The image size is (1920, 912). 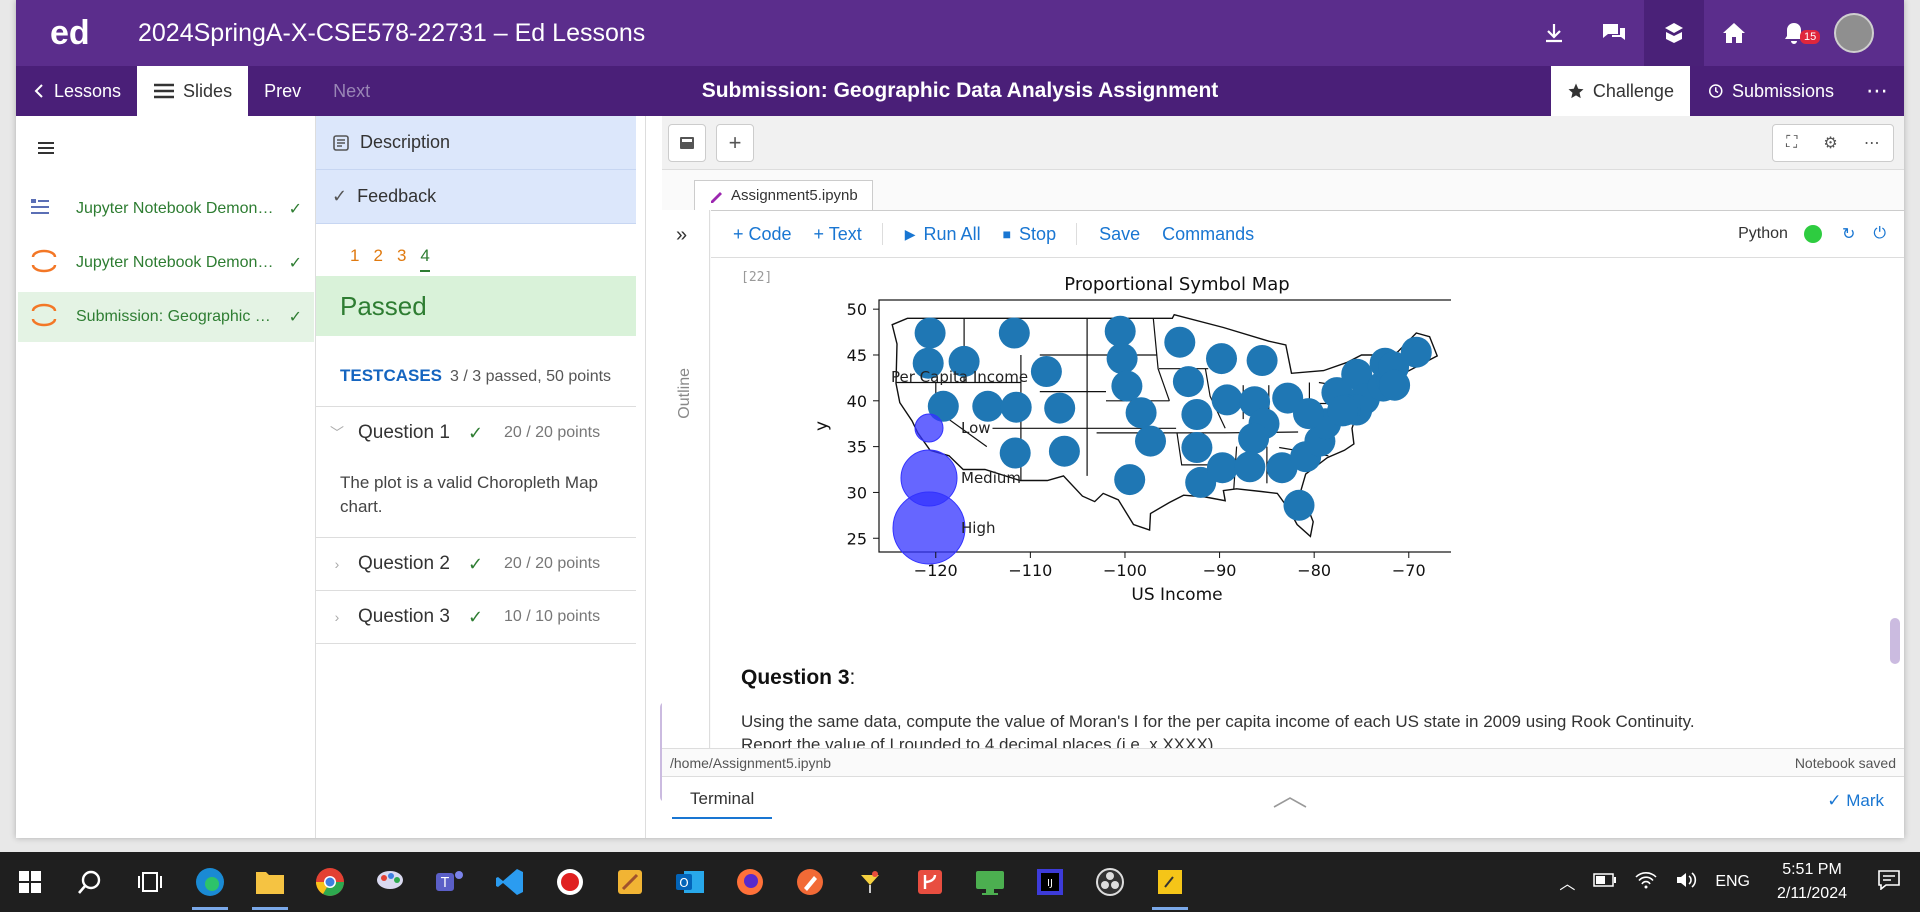 What do you see at coordinates (510, 882) in the screenshot?
I see `vscode-icon` at bounding box center [510, 882].